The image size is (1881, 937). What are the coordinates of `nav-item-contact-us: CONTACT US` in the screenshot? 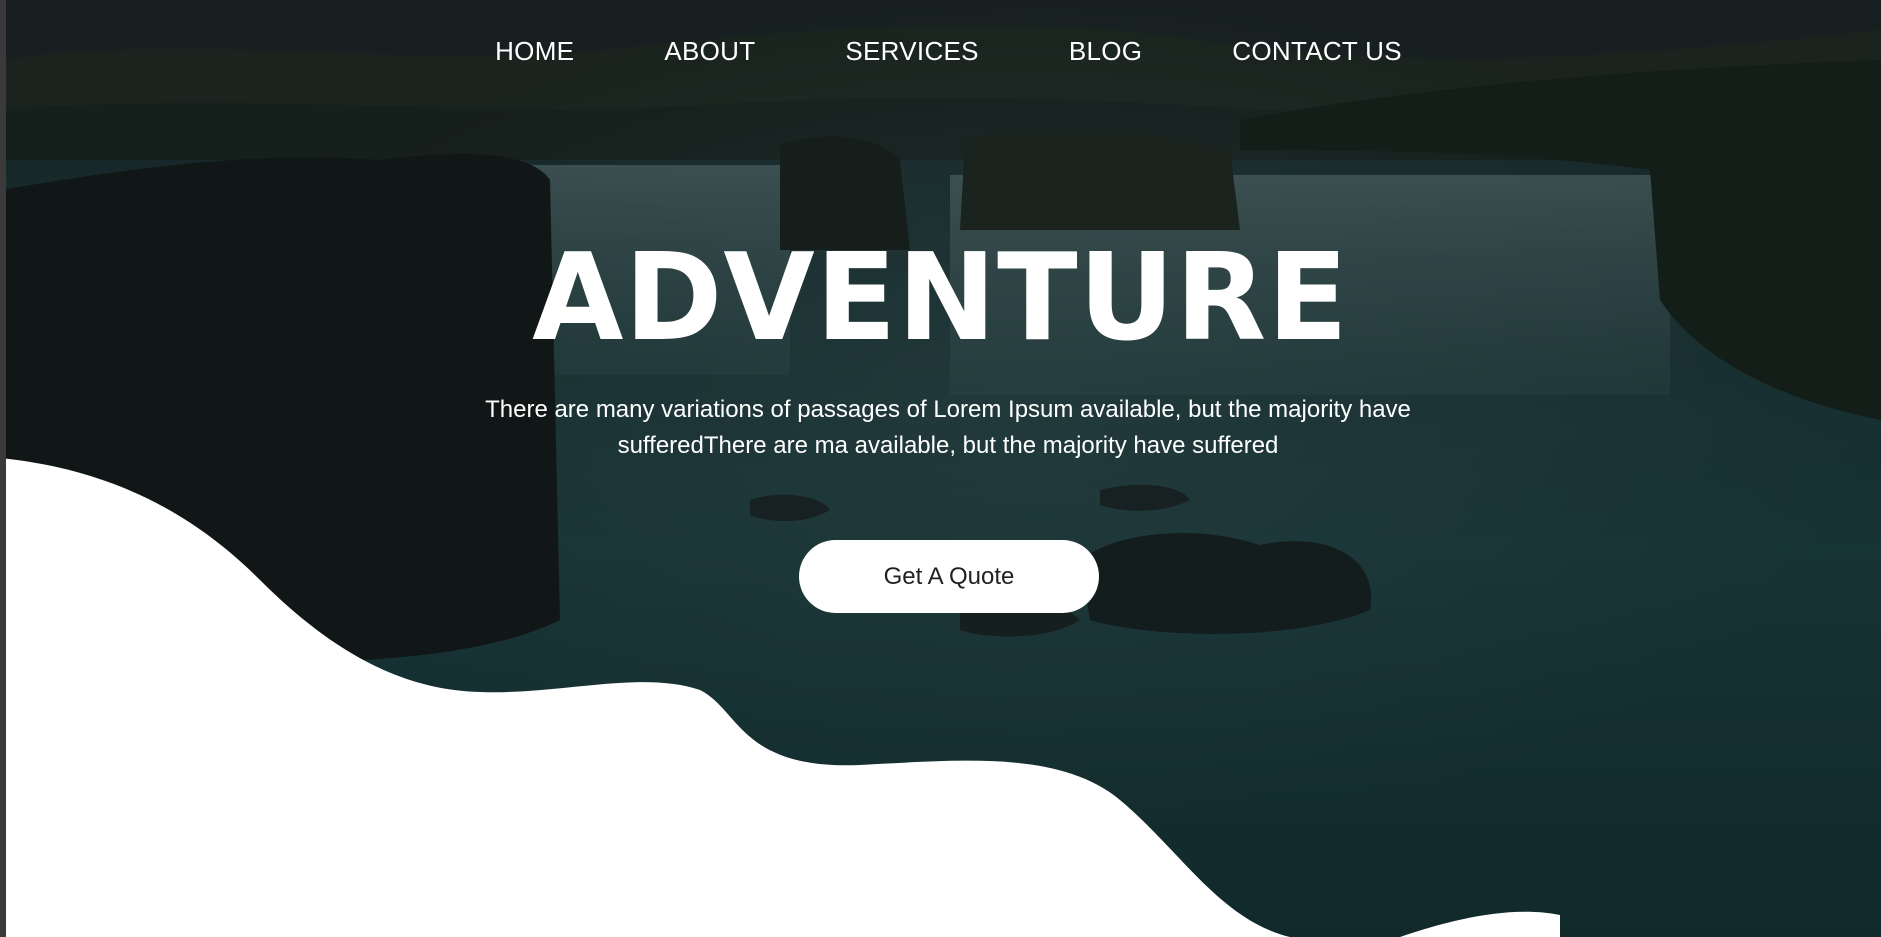 It's located at (1317, 51).